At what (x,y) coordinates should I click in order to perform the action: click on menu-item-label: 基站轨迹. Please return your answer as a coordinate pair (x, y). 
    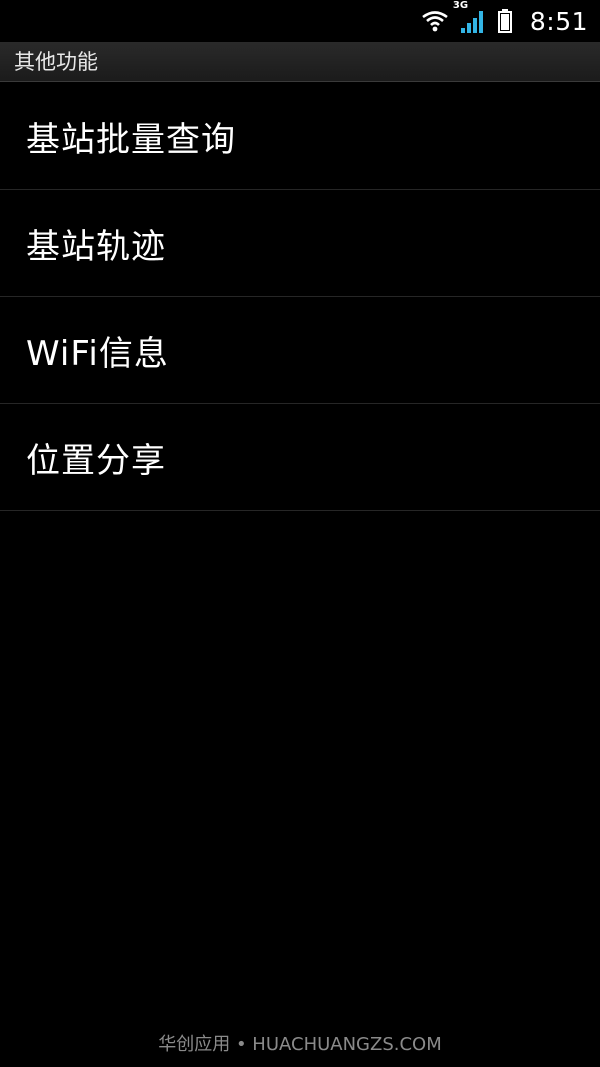
    Looking at the image, I should click on (96, 246).